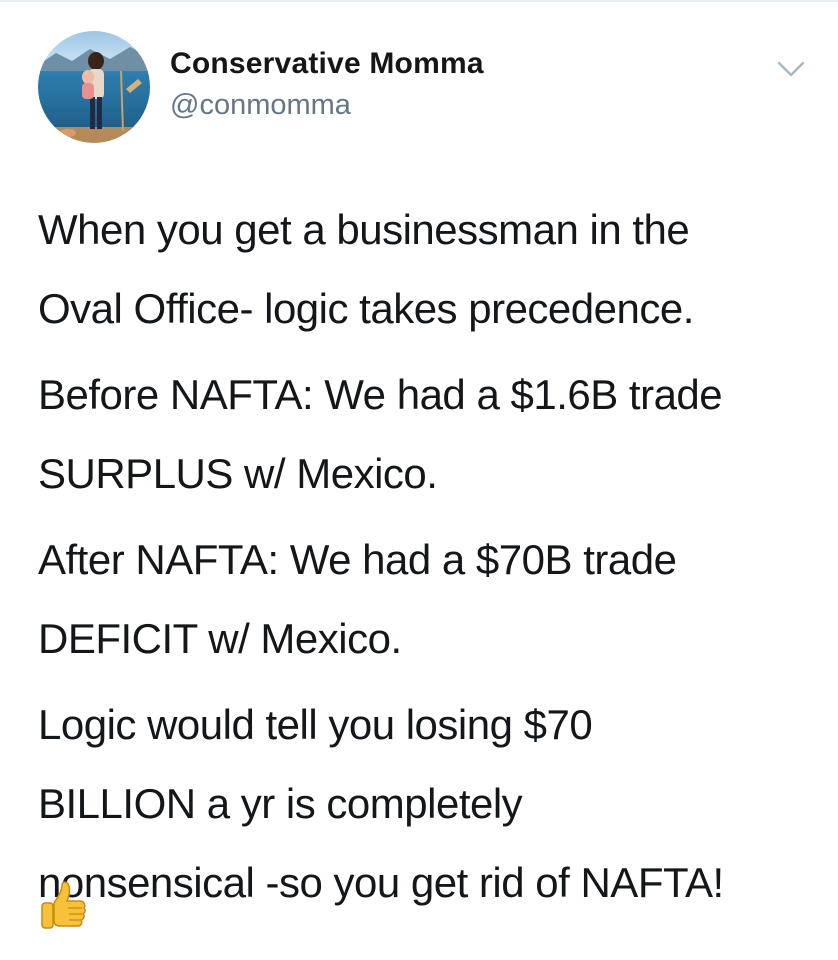 The image size is (838, 960). Describe the element at coordinates (791, 69) in the screenshot. I see `chevron-down-icon` at that location.